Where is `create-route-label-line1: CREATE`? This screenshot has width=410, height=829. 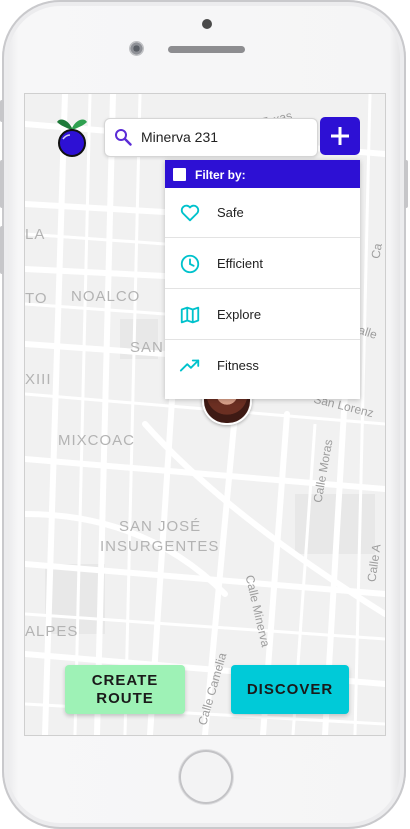
create-route-label-line1: CREATE is located at coordinates (125, 680).